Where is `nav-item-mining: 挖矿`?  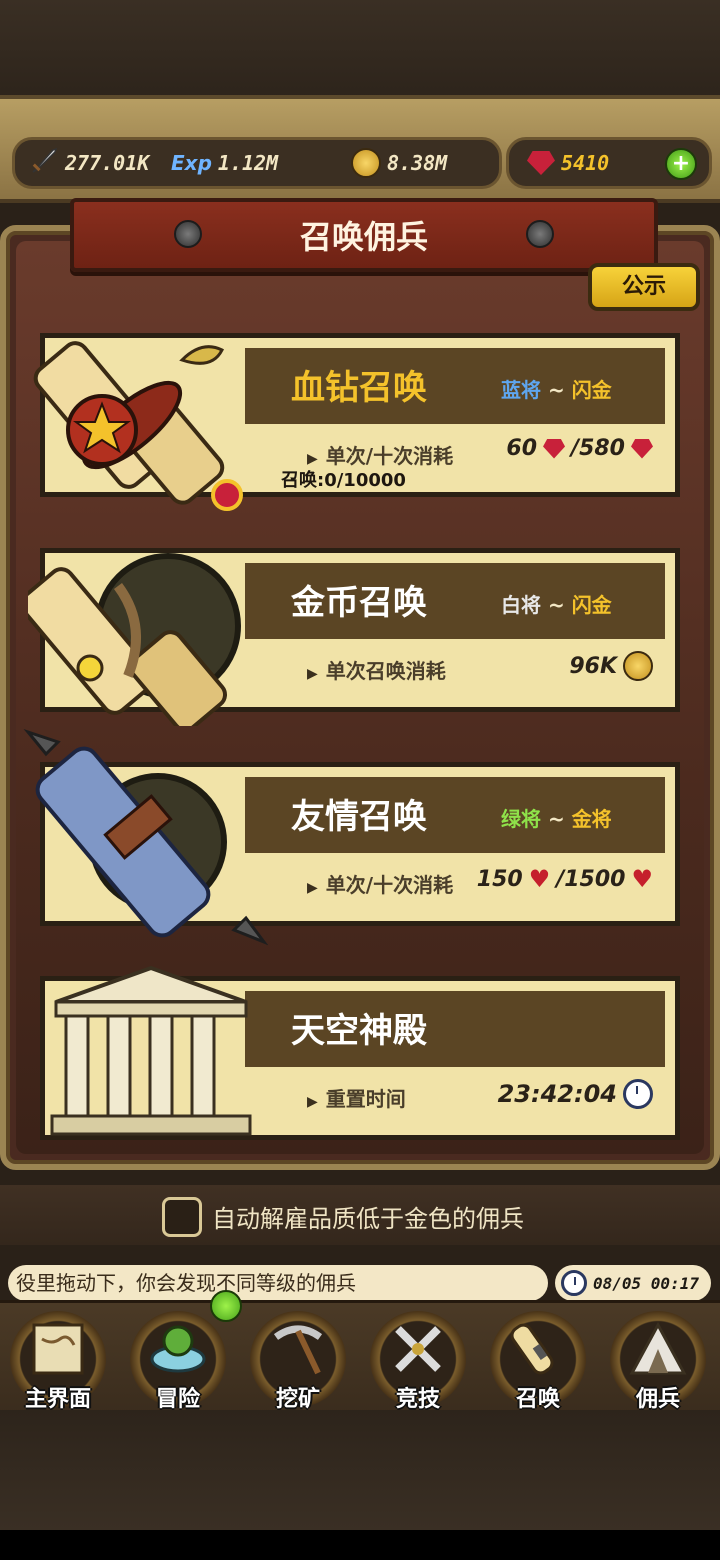
nav-item-mining: 挖矿 is located at coordinates (298, 1361).